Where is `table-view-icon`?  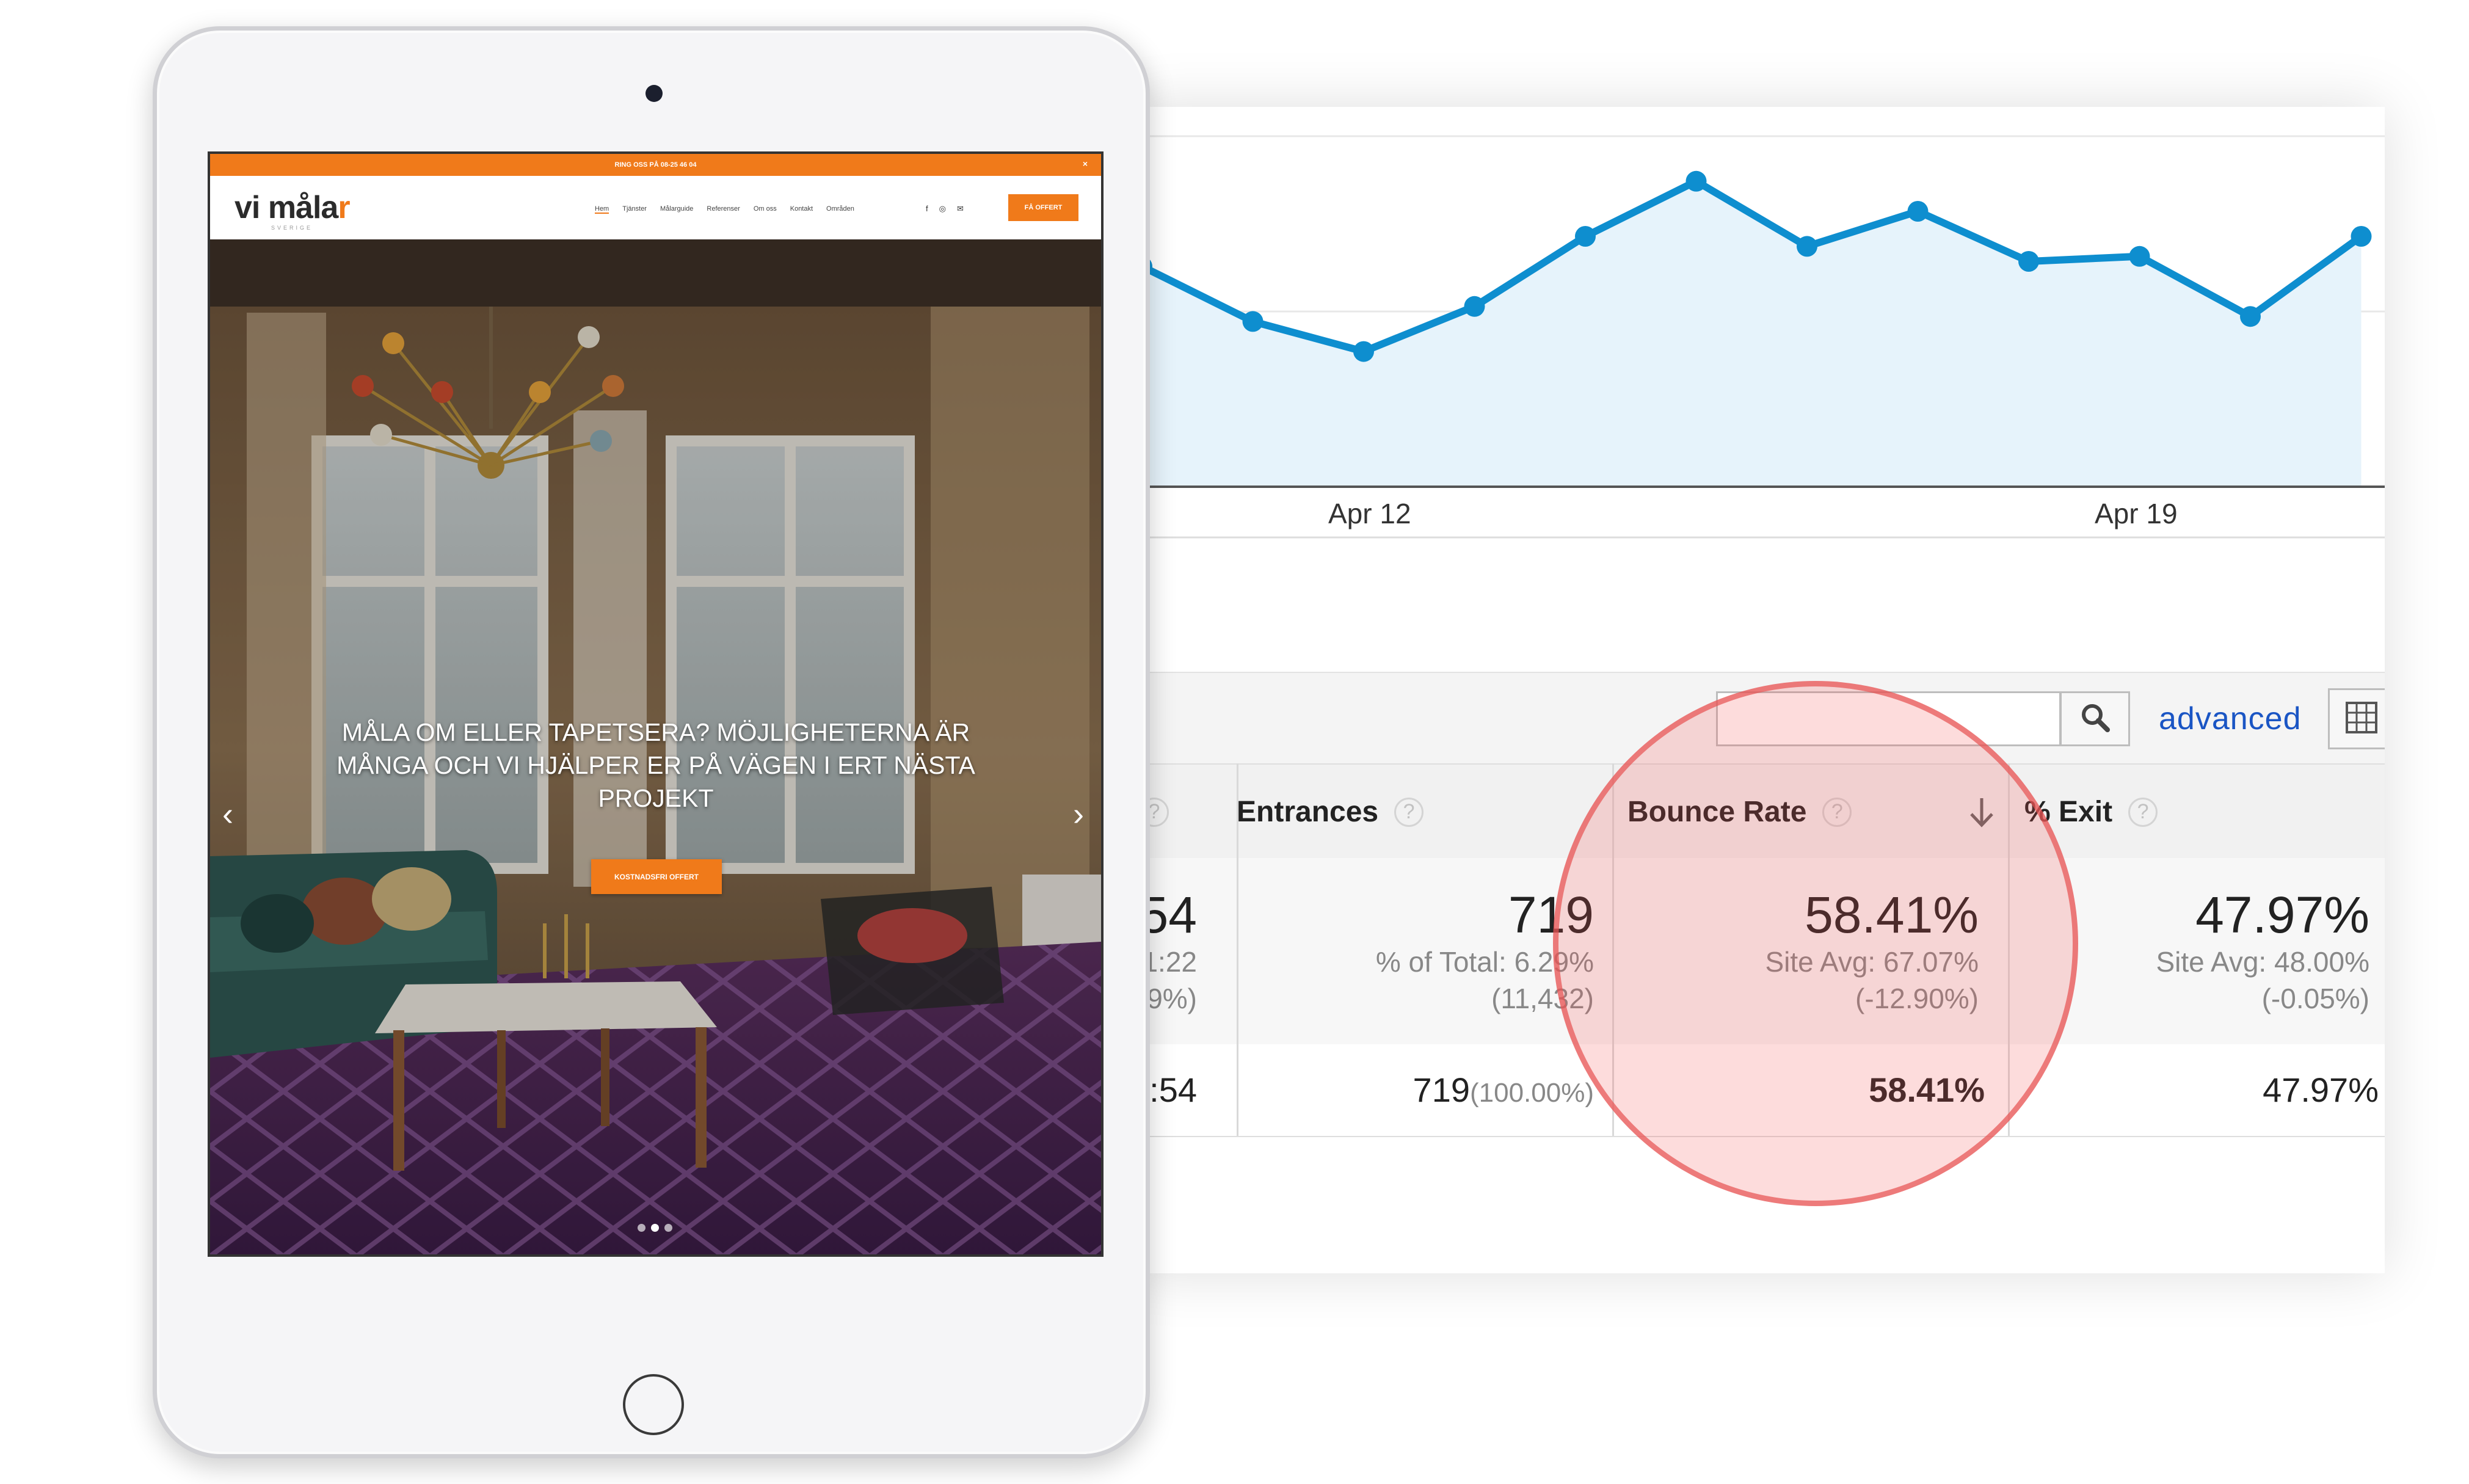
table-view-icon is located at coordinates (2362, 719).